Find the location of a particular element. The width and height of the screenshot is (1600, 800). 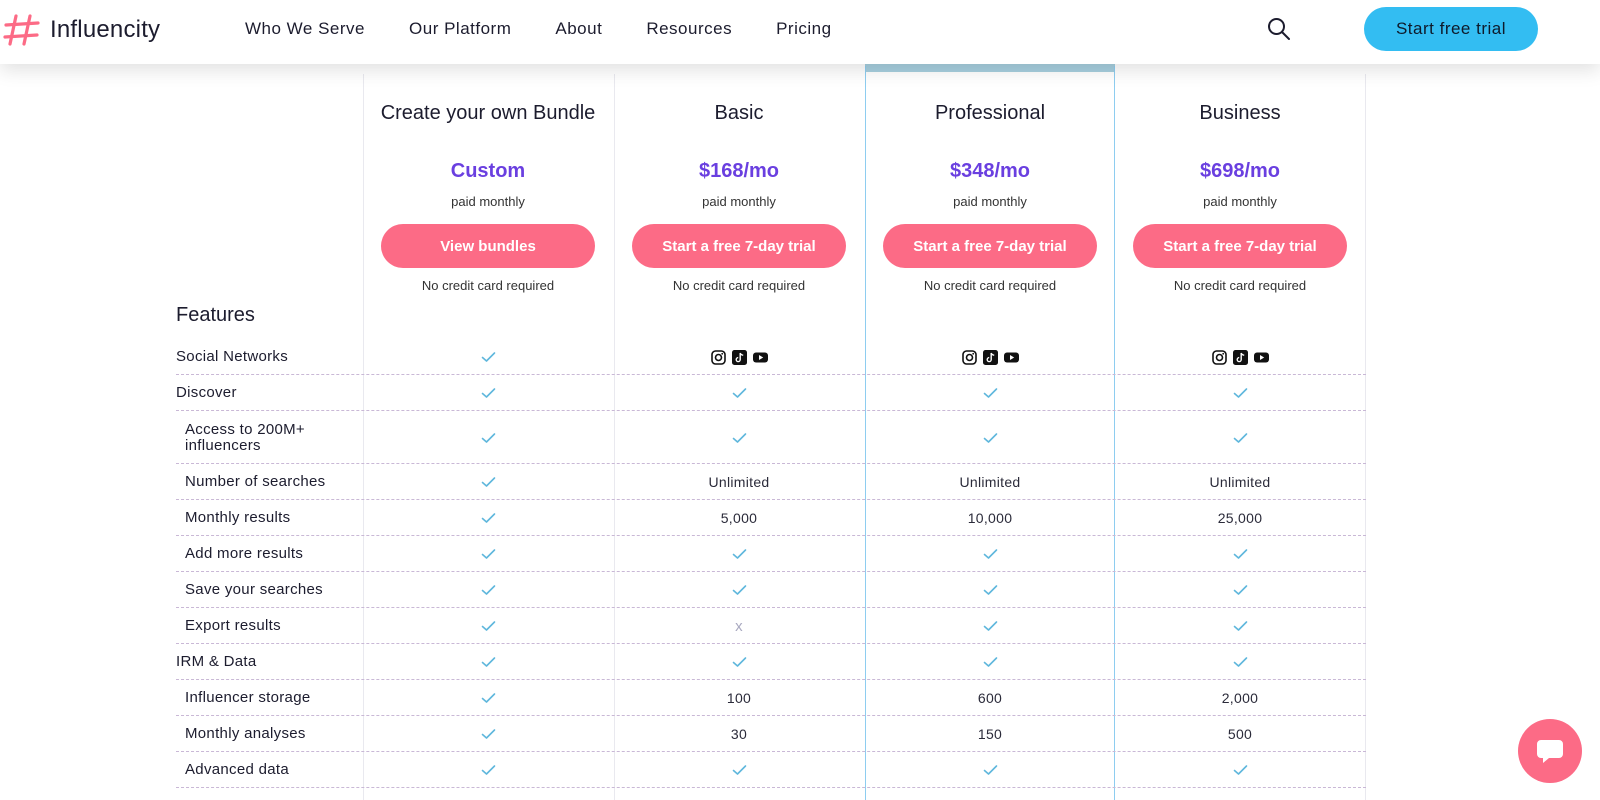

feature-label: Influencer storage is located at coordinates (248, 697).